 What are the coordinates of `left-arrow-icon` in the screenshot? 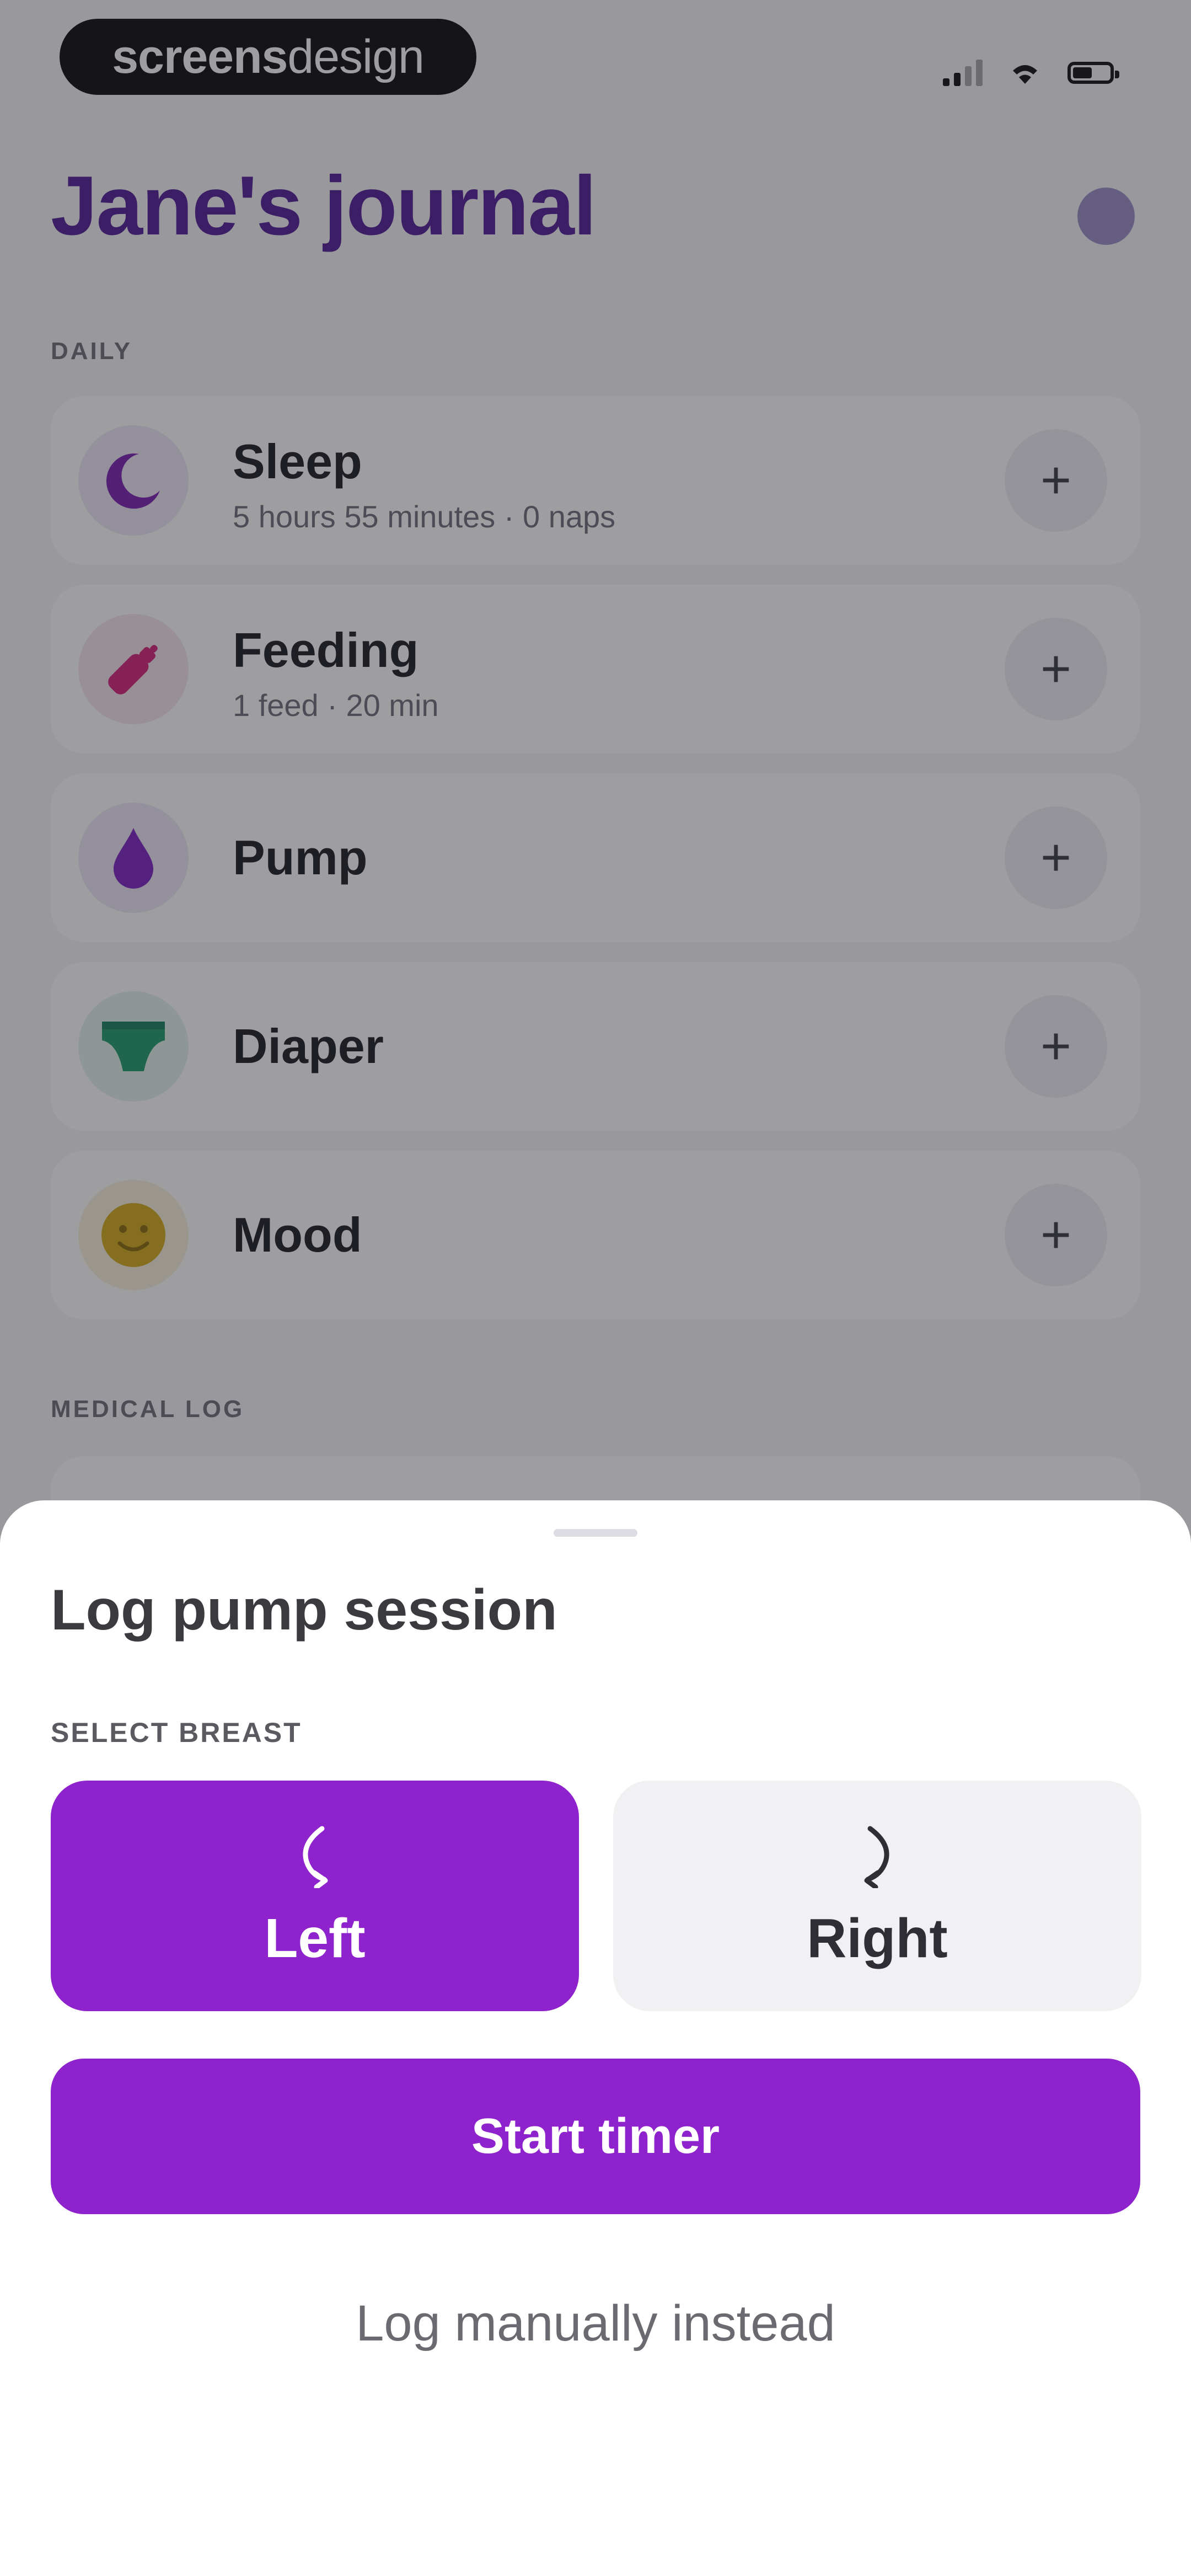 It's located at (315, 1857).